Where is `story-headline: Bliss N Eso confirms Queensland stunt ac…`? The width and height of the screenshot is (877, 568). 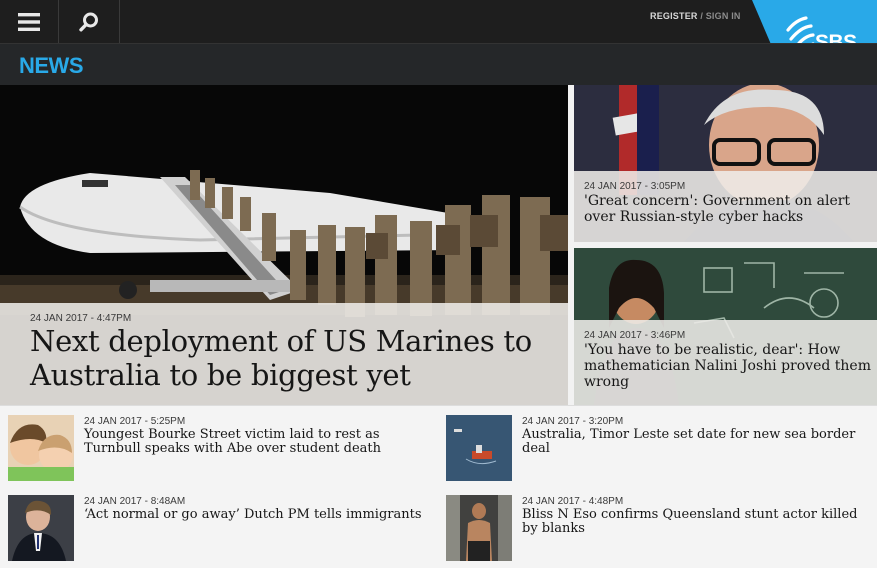 story-headline: Bliss N Eso confirms Queensland stunt ac… is located at coordinates (692, 522).